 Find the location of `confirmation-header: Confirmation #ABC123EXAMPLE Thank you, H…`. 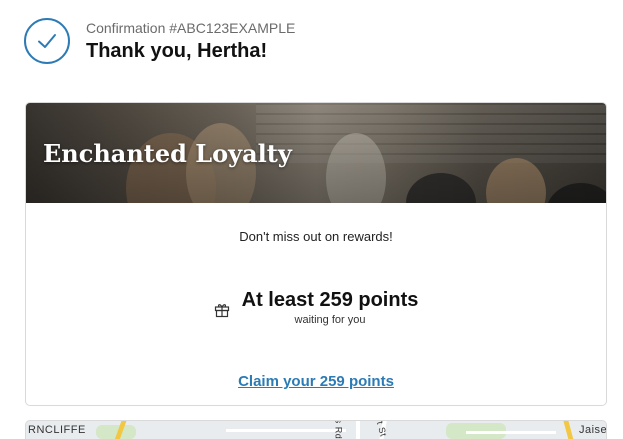

confirmation-header: Confirmation #ABC123EXAMPLE Thank you, H… is located at coordinates (159, 41).